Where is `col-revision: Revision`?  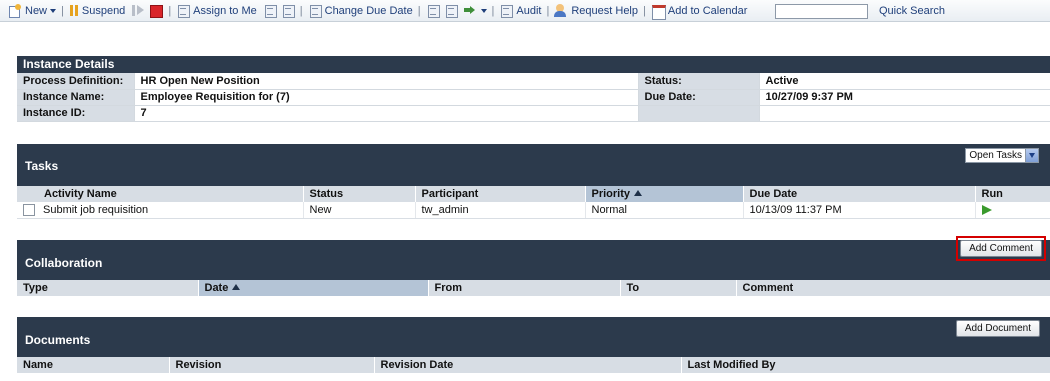
col-revision: Revision is located at coordinates (272, 365).